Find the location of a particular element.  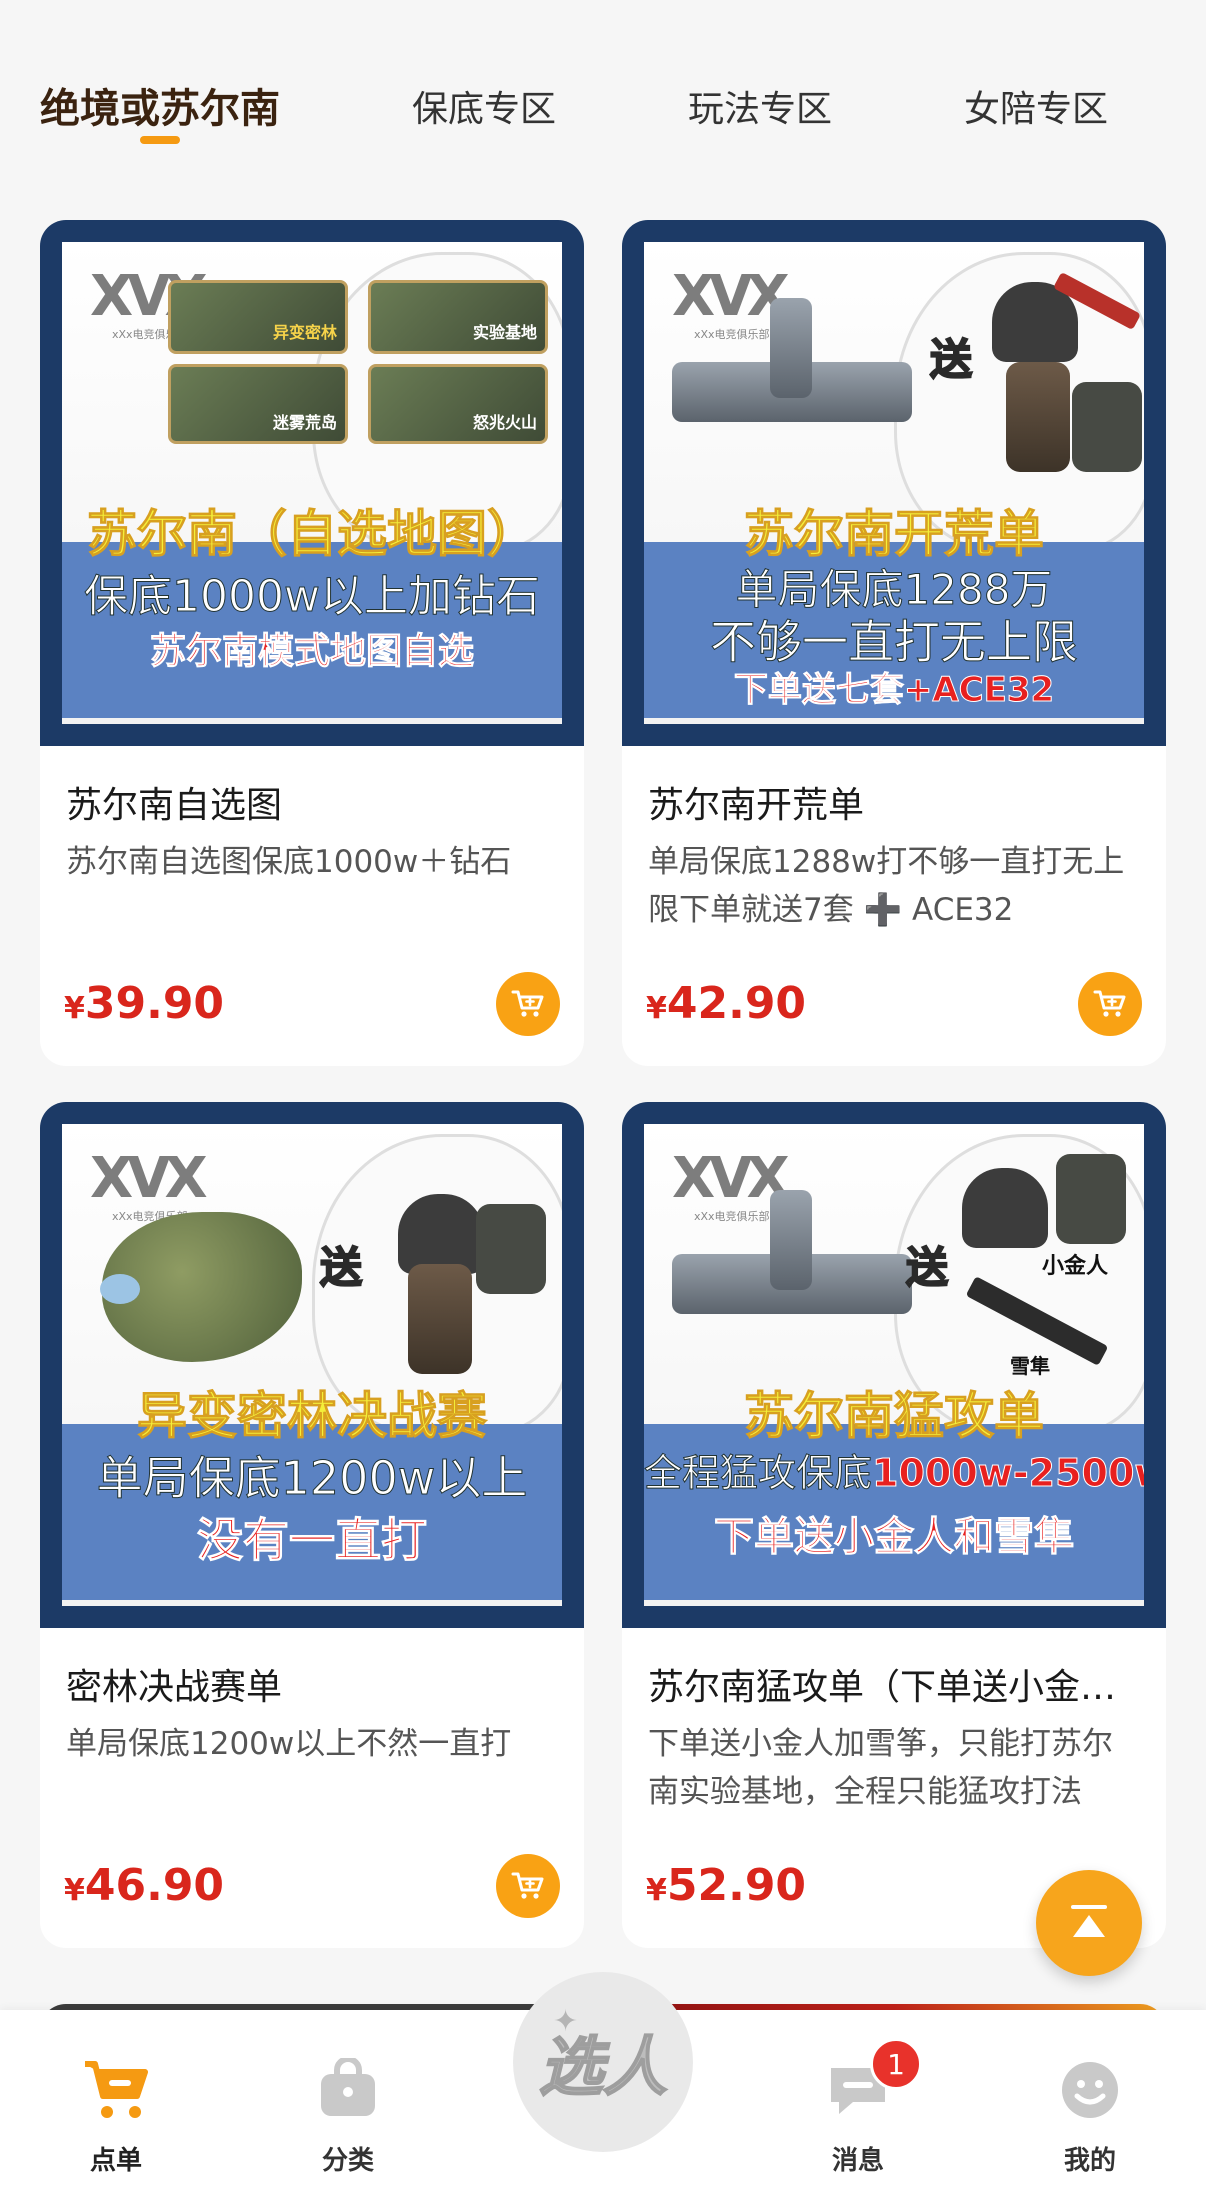

product-title: 苏尔南猛攻单（下单送小金人加雪隼） is located at coordinates (894, 1687).